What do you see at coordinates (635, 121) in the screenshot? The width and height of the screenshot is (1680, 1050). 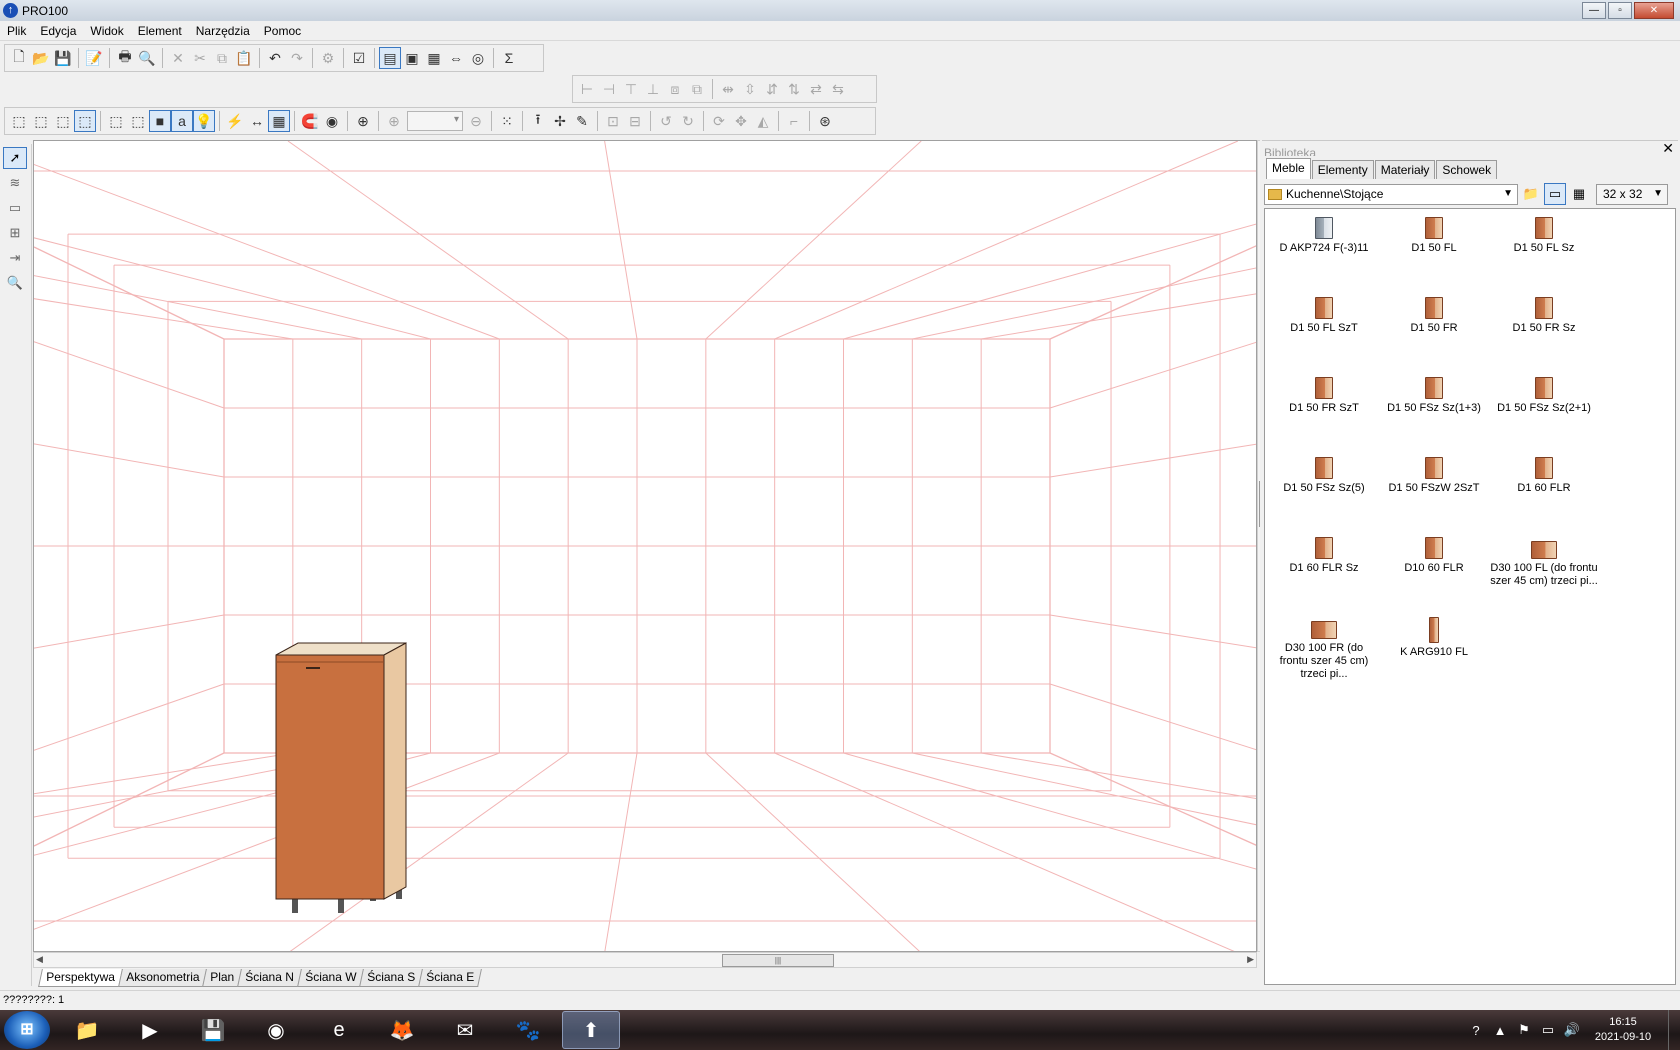 I see `ungroup-icon: ⊟` at bounding box center [635, 121].